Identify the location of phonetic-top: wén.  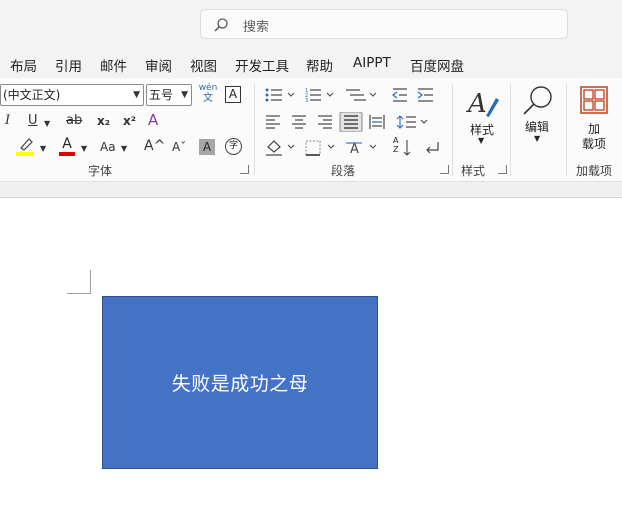
(208, 88).